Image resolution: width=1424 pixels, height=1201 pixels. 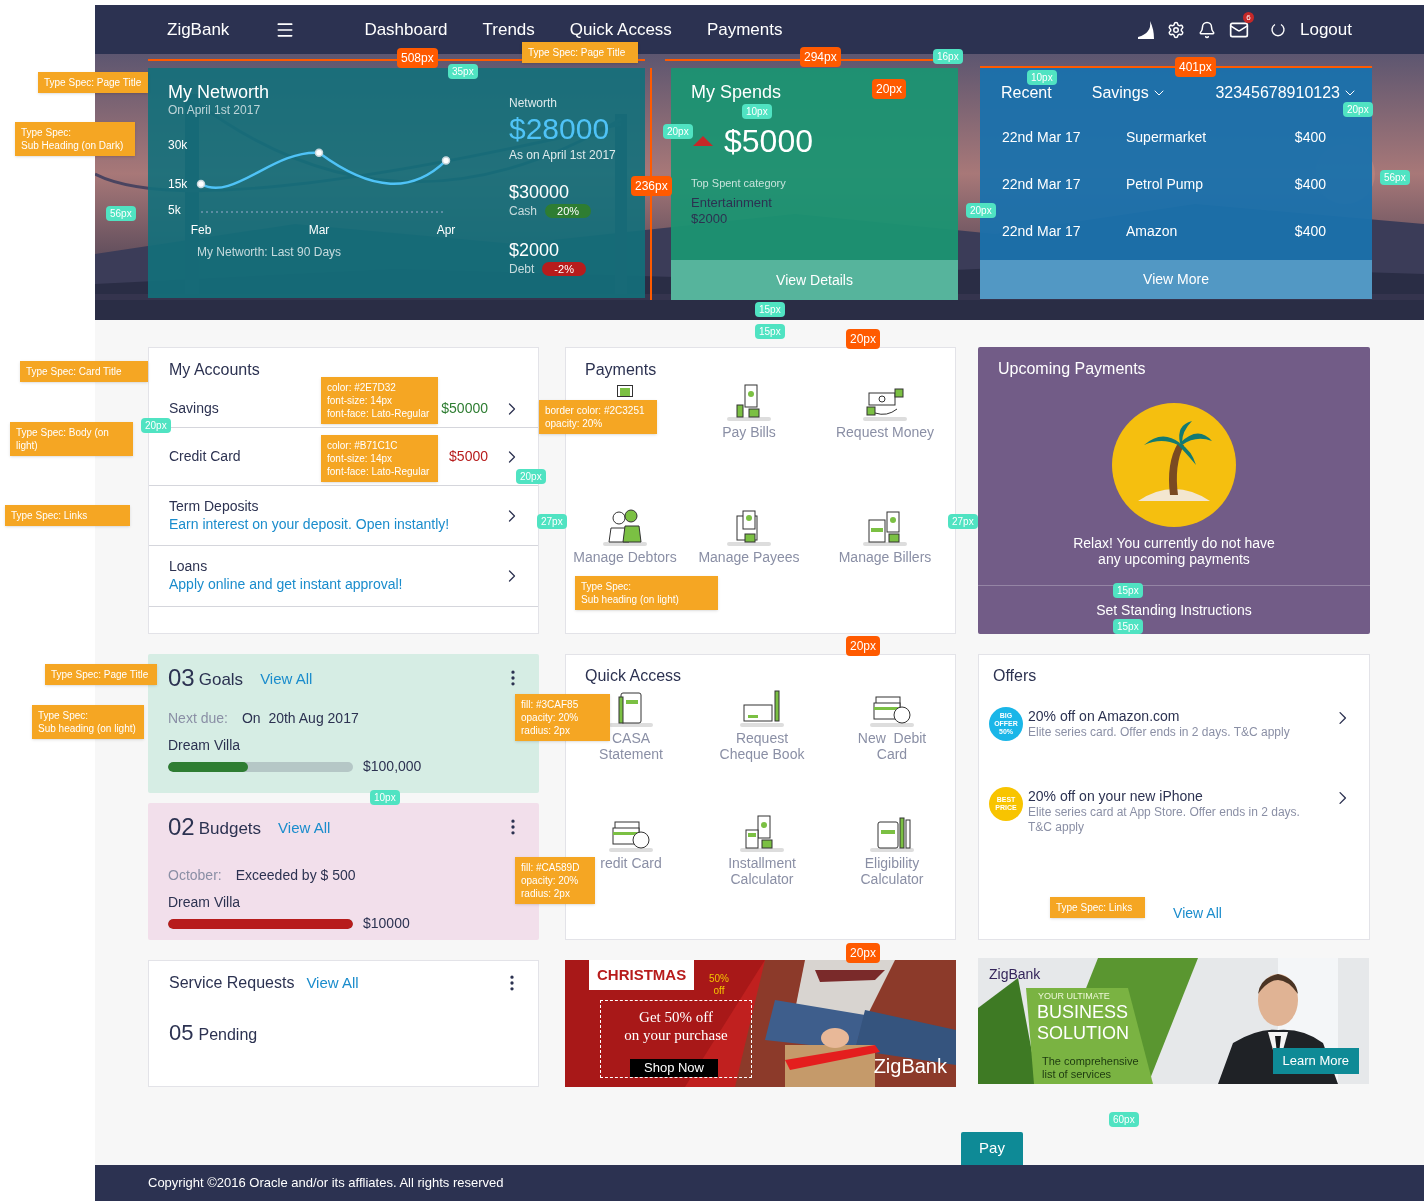 What do you see at coordinates (508, 29) in the screenshot?
I see `nav-link: Trends` at bounding box center [508, 29].